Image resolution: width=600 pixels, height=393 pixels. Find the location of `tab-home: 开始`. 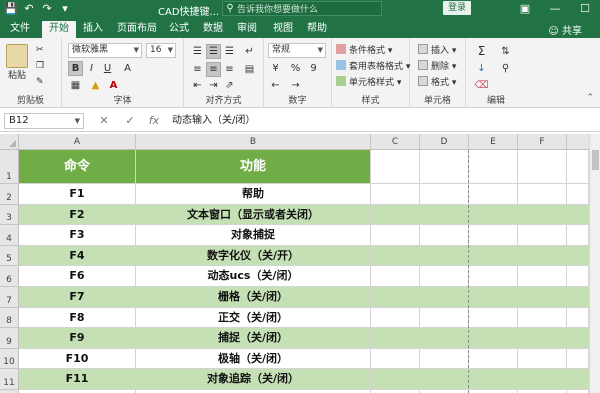

tab-home: 开始 is located at coordinates (59, 29).